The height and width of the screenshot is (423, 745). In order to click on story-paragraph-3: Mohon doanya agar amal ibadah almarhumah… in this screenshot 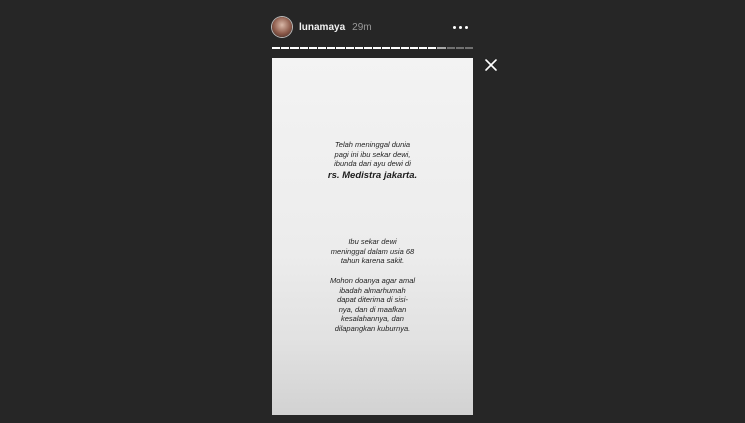, I will do `click(372, 305)`.